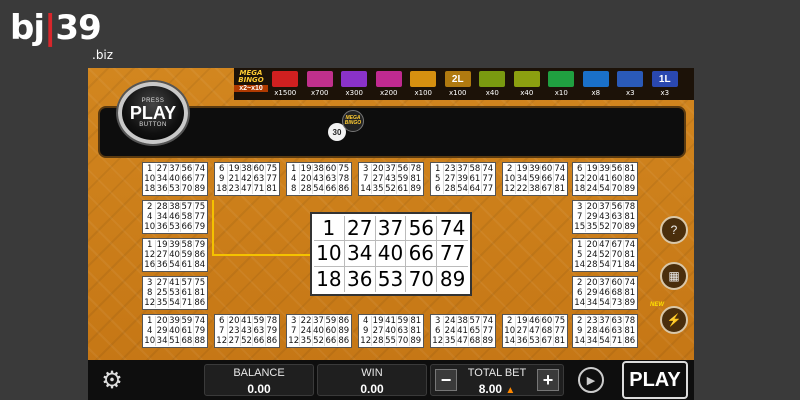  Describe the element at coordinates (366, 189) in the screenshot. I see `card-number: 14` at that location.